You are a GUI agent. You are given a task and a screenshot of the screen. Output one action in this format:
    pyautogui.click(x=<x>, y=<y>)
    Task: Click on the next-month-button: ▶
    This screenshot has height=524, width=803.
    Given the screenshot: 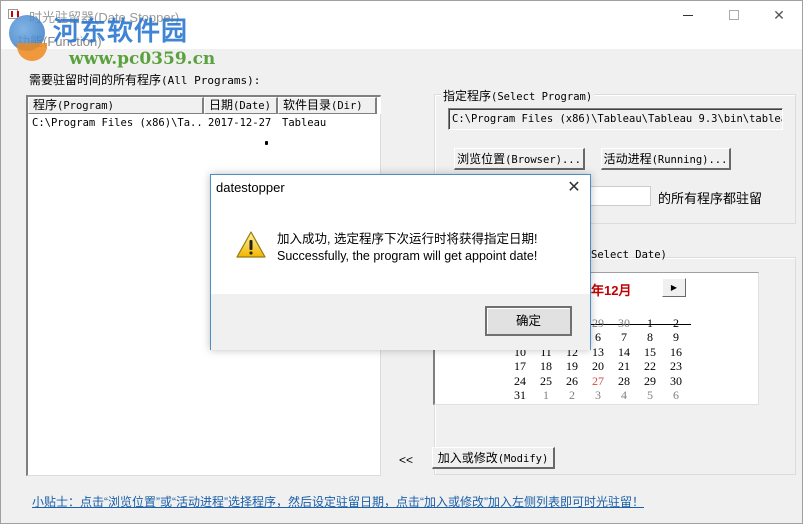 What is the action you would take?
    pyautogui.click(x=674, y=287)
    